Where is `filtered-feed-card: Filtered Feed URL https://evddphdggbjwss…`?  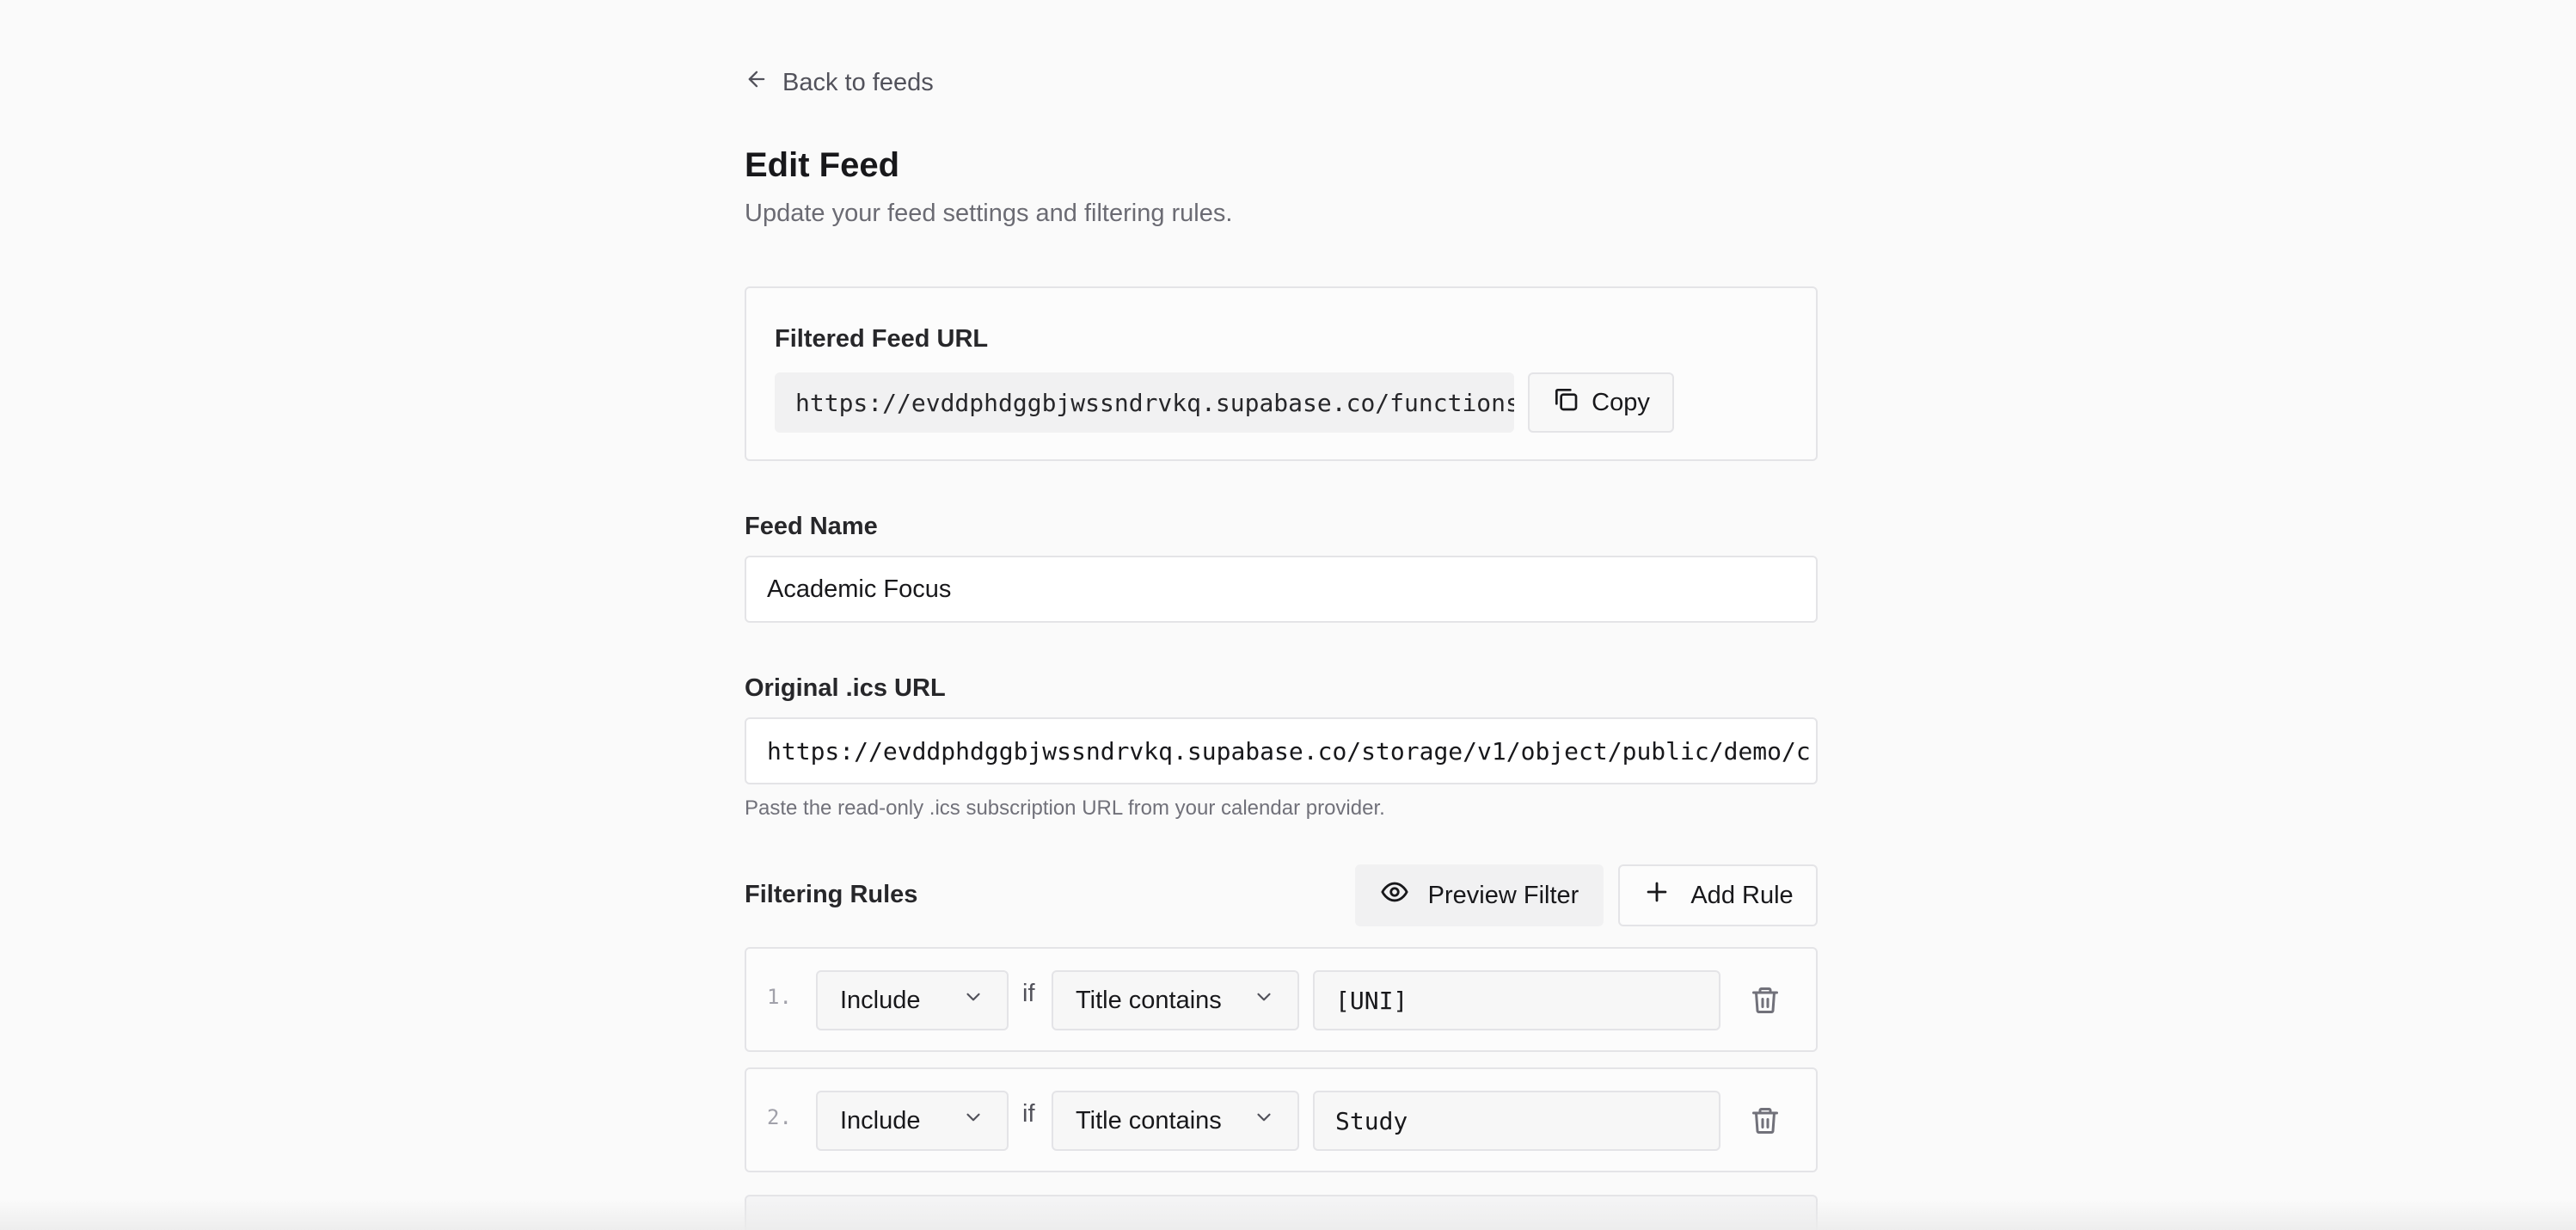
filtered-feed-card: Filtered Feed URL https://evddphdggbjwss… is located at coordinates (1281, 373).